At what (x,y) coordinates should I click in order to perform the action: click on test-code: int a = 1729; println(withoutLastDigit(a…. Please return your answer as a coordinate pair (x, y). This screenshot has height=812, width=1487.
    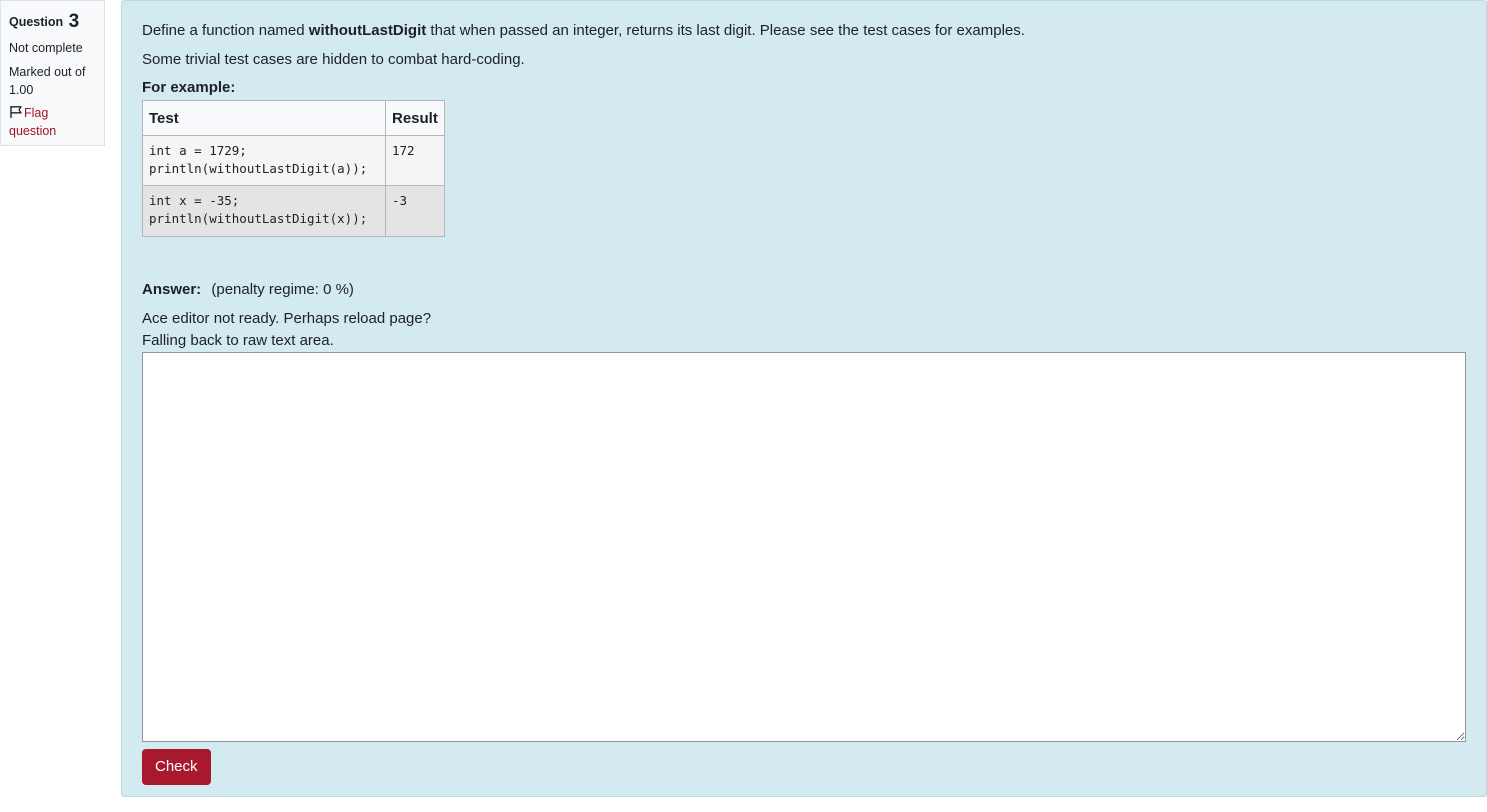
    Looking at the image, I should click on (258, 160).